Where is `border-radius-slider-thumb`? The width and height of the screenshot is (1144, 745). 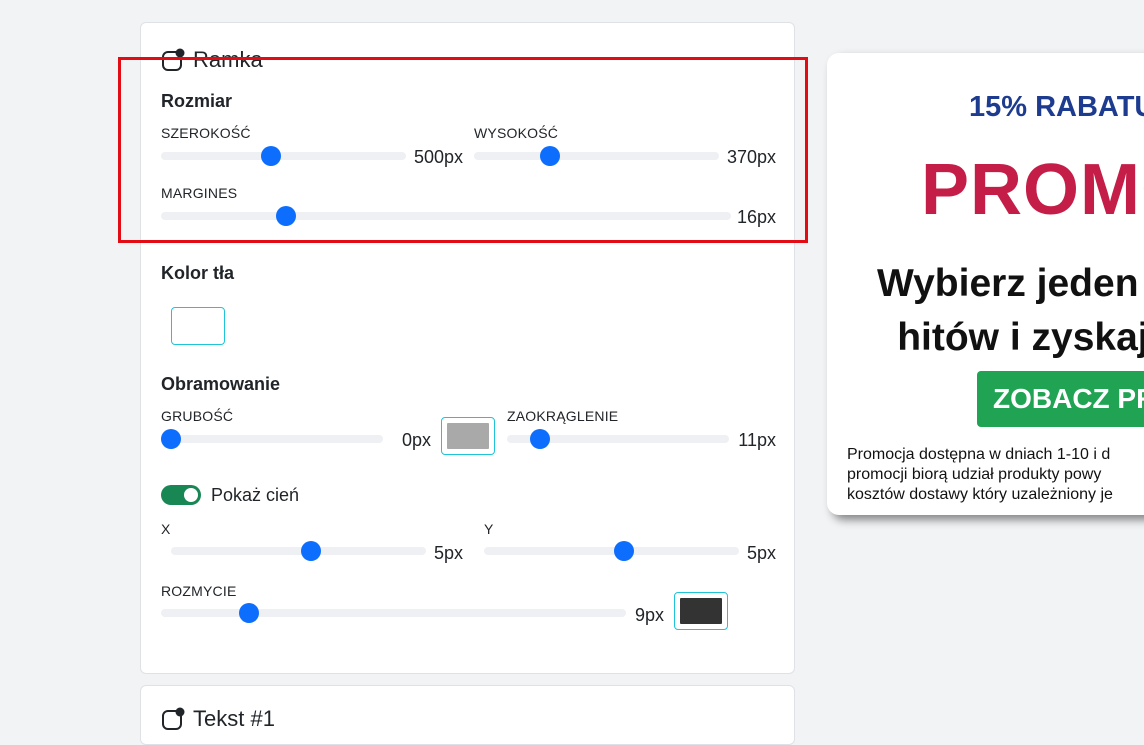 border-radius-slider-thumb is located at coordinates (540, 439).